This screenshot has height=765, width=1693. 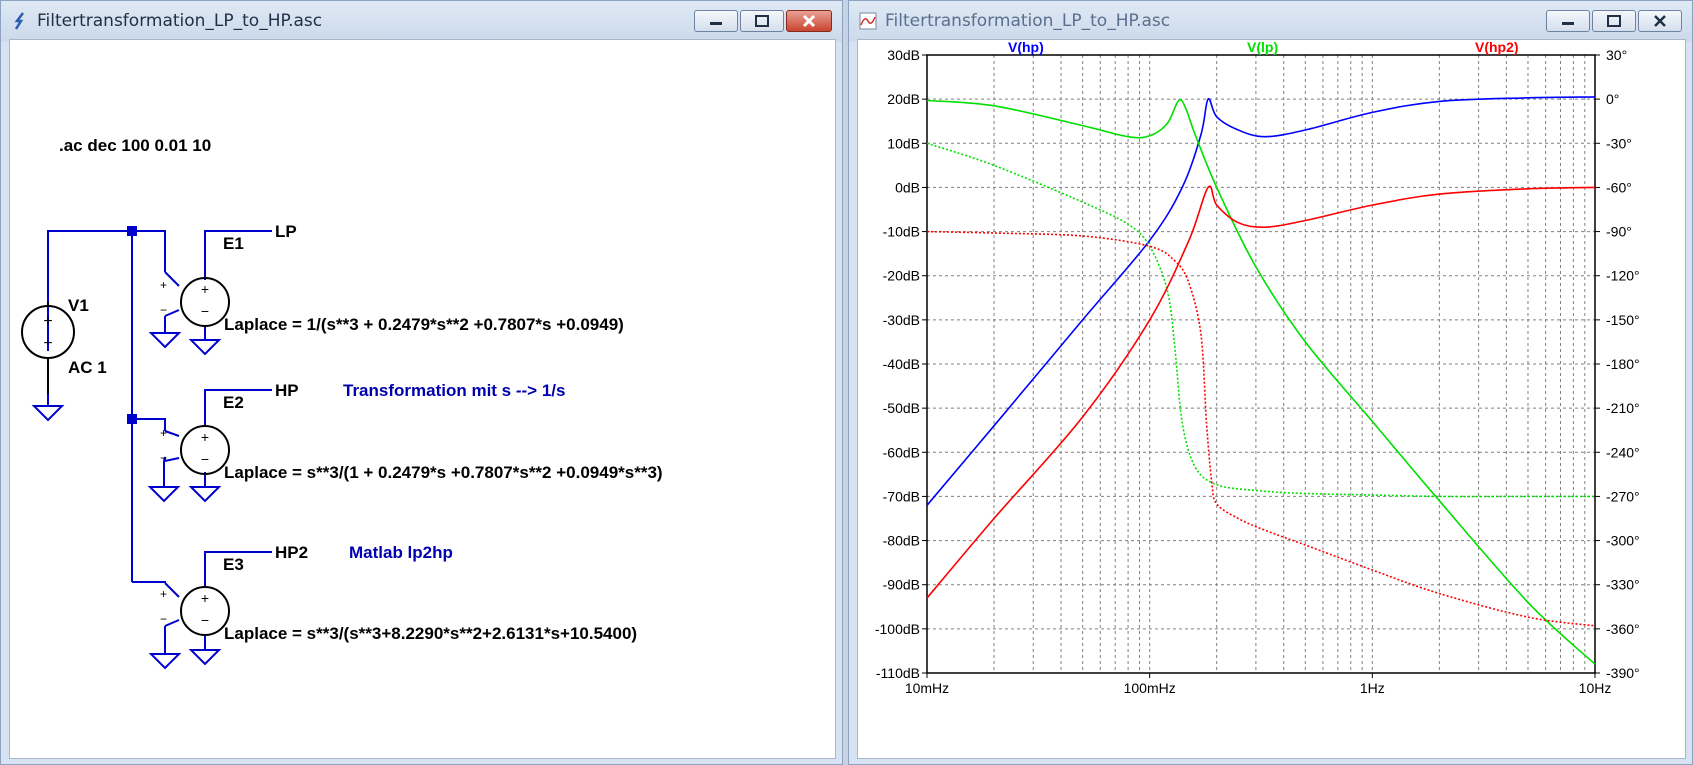 I want to click on schematic-comment: Matlab lp2hp, so click(x=401, y=552).